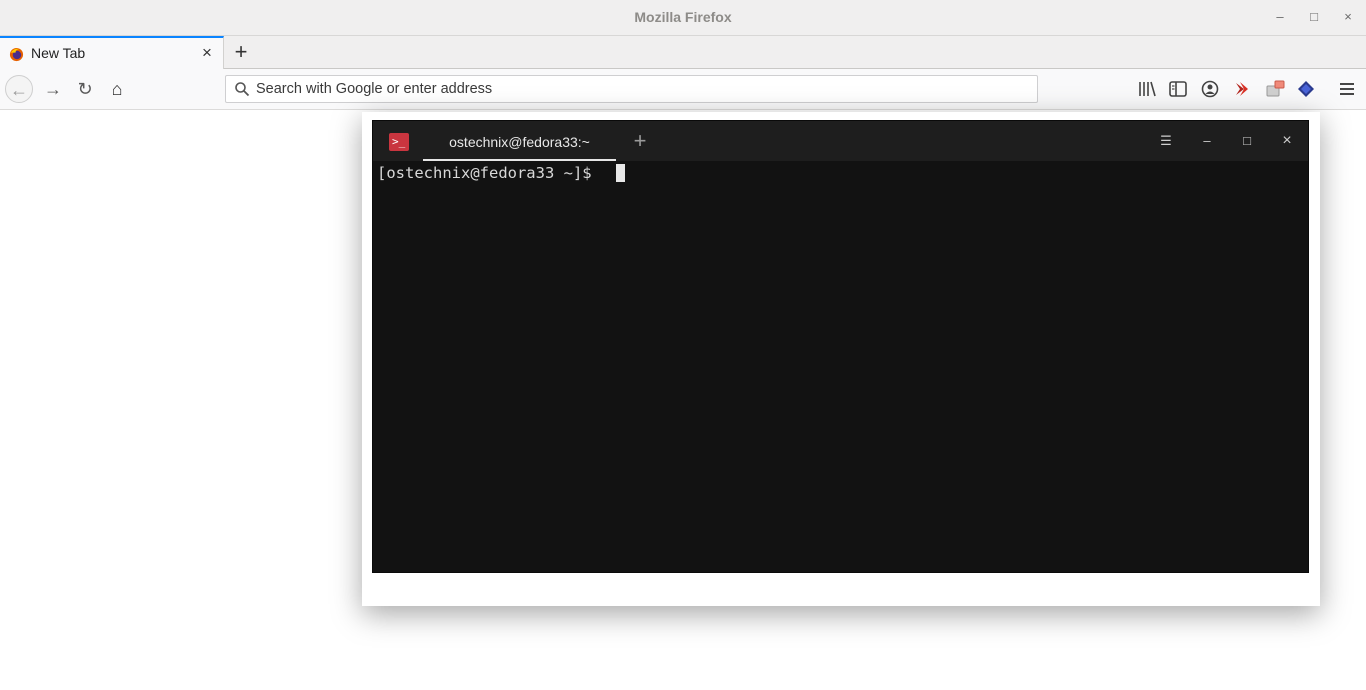 This screenshot has width=1366, height=690. I want to click on url-bar, so click(631, 89).